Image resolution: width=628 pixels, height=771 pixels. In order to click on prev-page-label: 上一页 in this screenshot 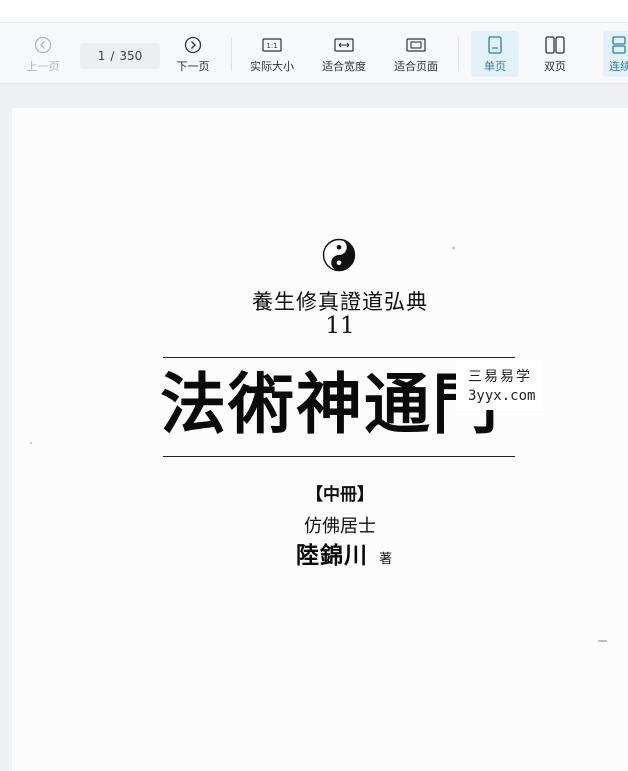, I will do `click(43, 66)`.